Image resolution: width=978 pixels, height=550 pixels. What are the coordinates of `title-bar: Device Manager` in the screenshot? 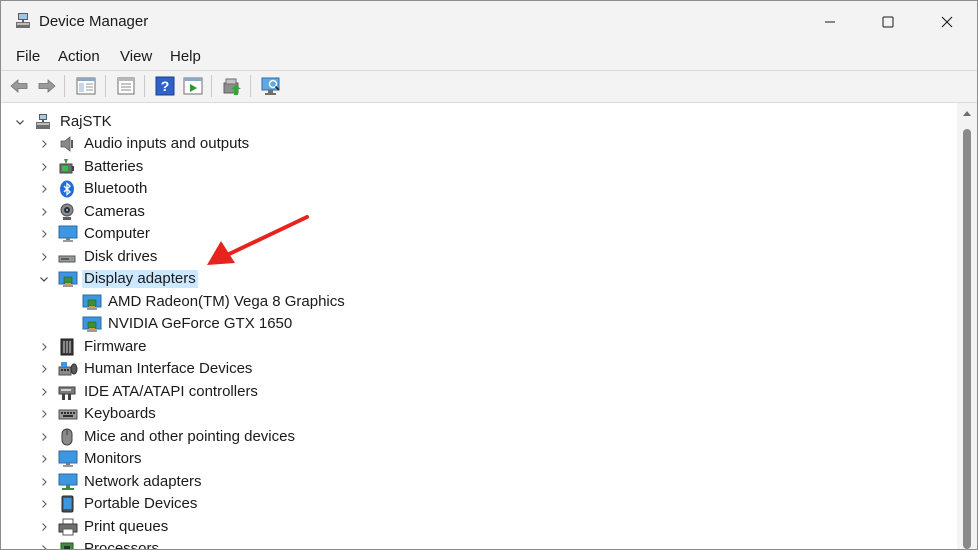 It's located at (489, 22).